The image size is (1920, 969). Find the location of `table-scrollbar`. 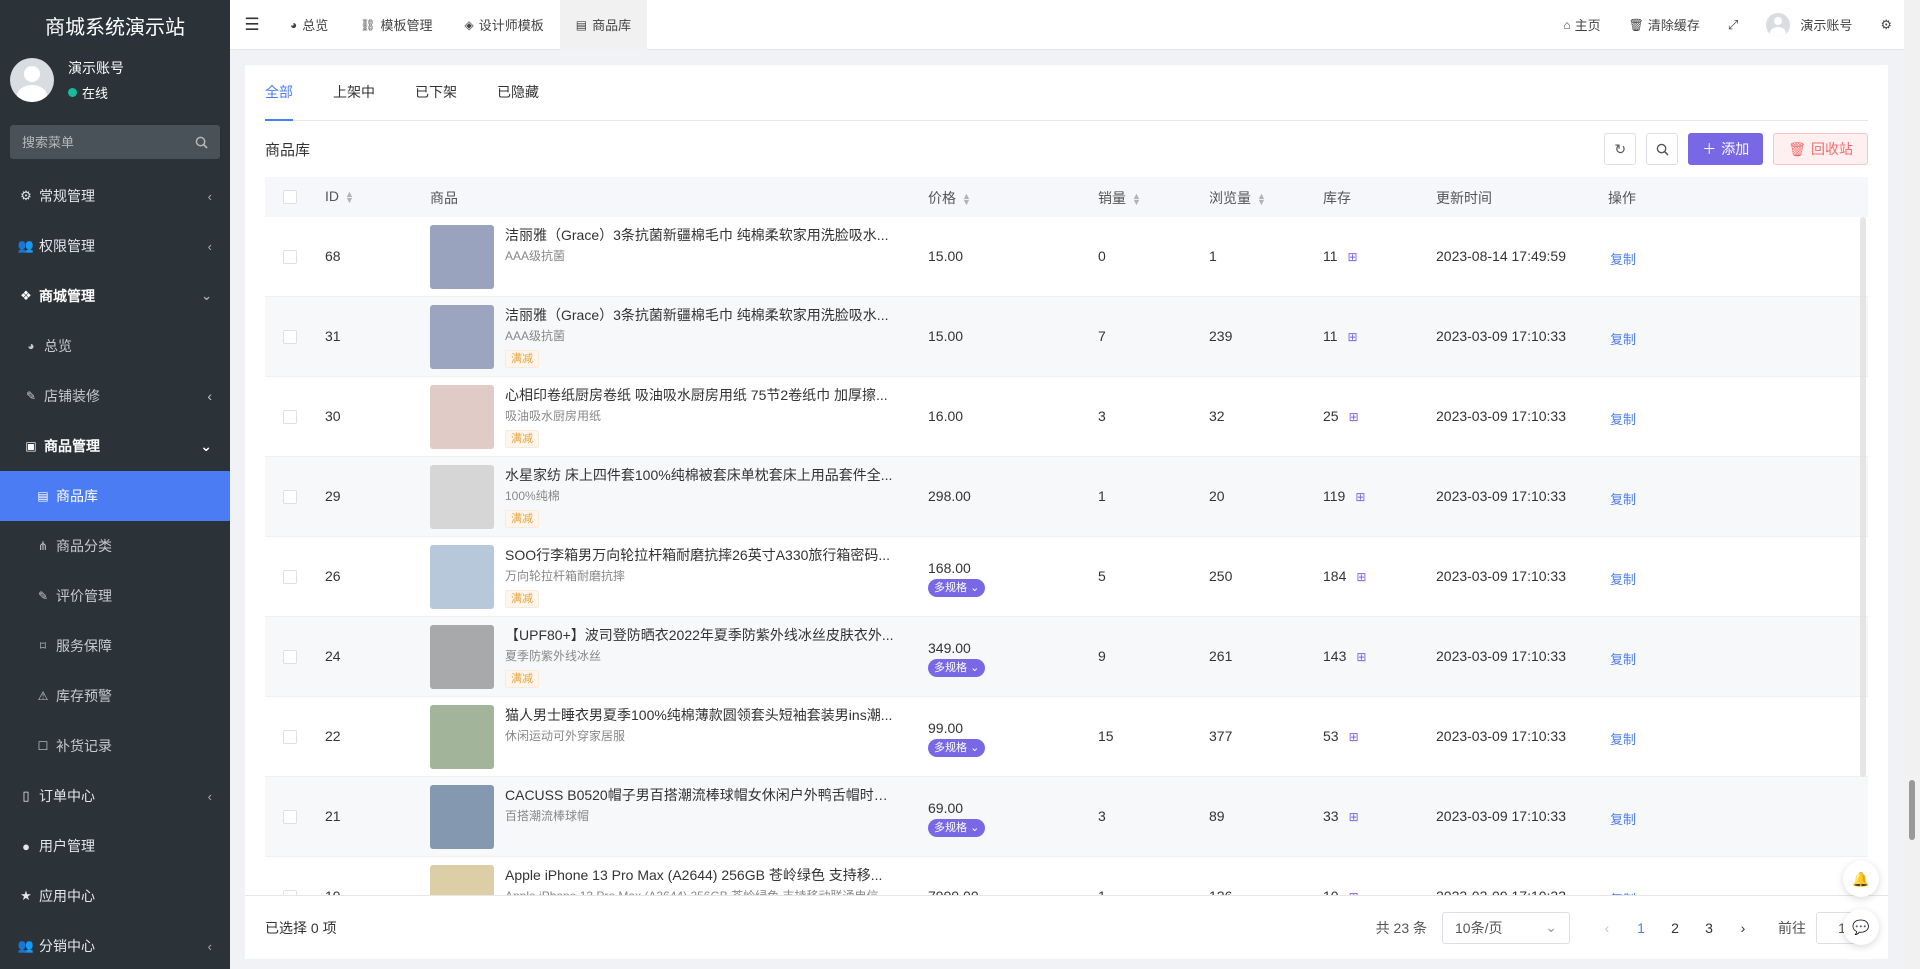

table-scrollbar is located at coordinates (1863, 497).